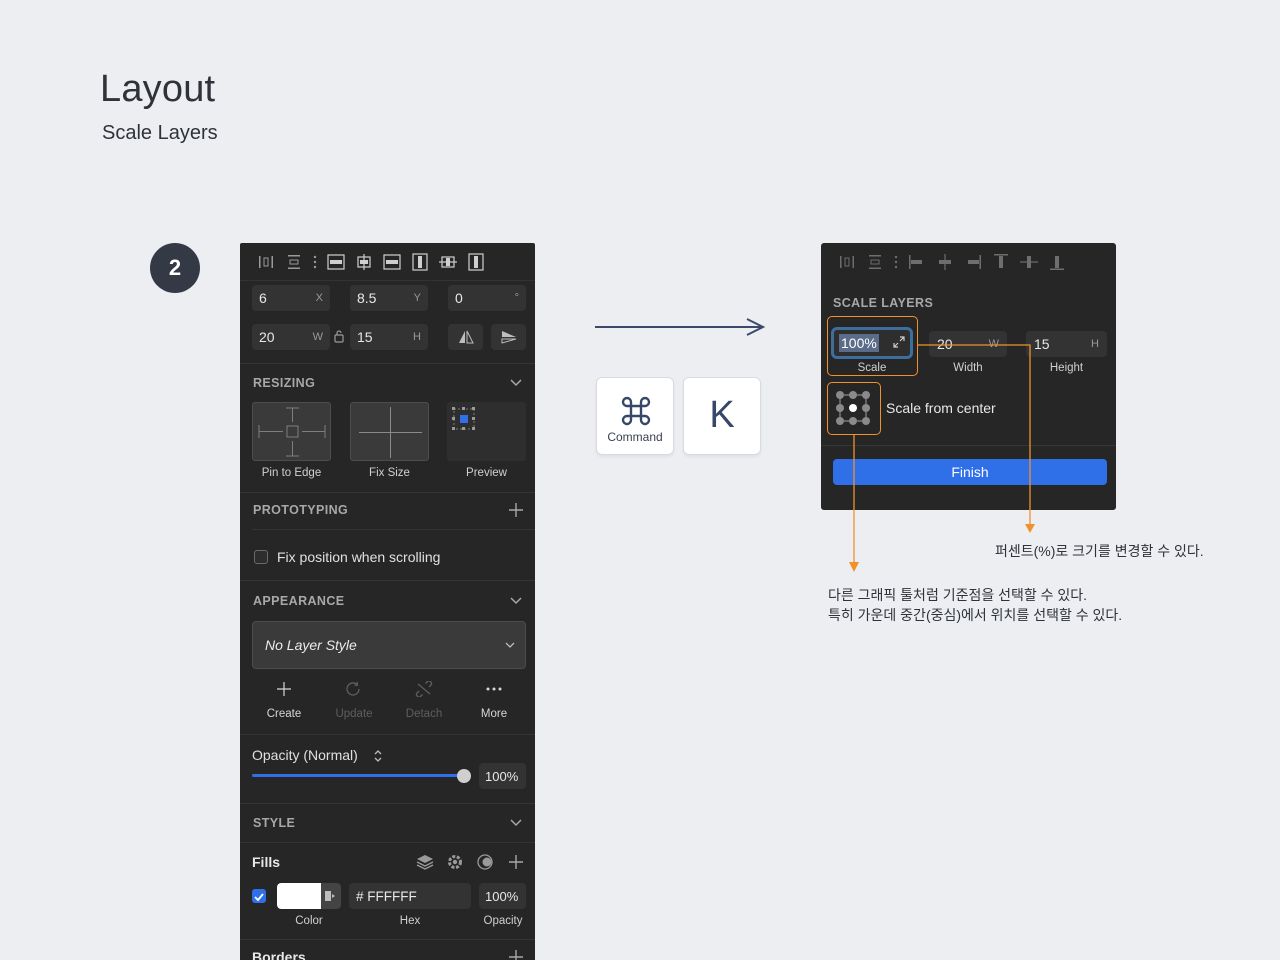  Describe the element at coordinates (942, 458) in the screenshot. I see `callout-lines` at that location.